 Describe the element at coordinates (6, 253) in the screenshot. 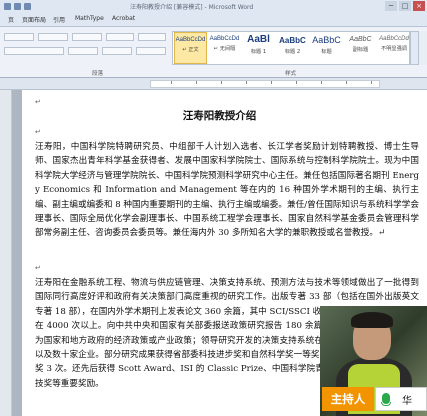

I see `vertical-ruler` at that location.